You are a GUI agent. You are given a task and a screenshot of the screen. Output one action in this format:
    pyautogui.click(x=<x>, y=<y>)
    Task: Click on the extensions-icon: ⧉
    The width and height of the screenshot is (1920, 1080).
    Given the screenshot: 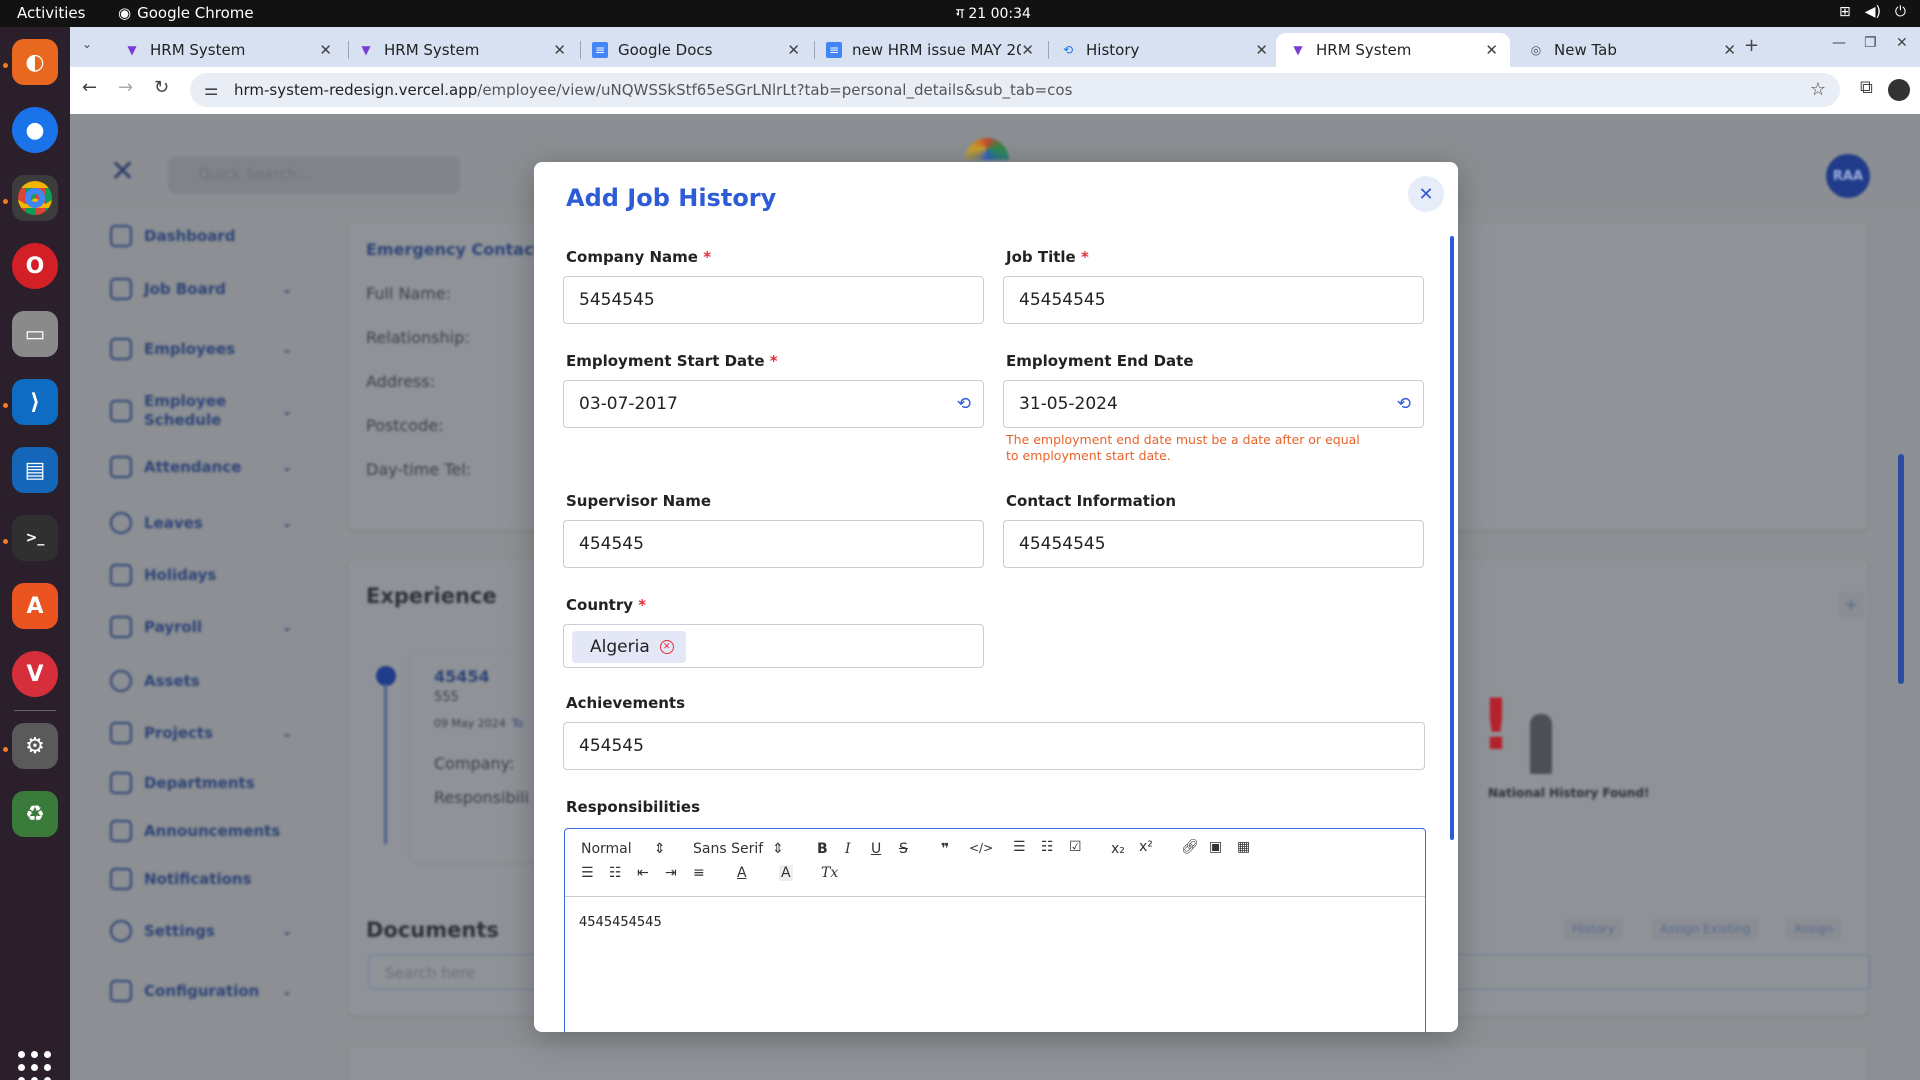 What is the action you would take?
    pyautogui.click(x=1866, y=87)
    